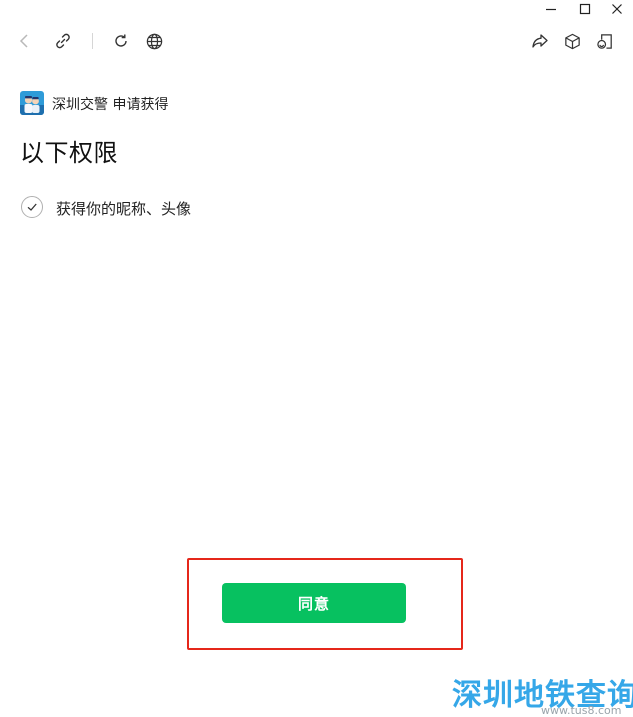  I want to click on open-in-browser-button, so click(154, 41).